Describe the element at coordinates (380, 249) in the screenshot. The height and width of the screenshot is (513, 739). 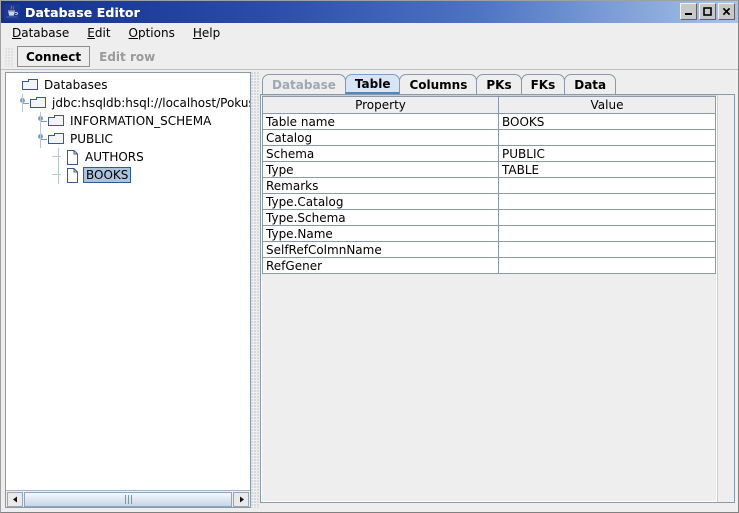
I see `cell-property: SelfRefColmnName` at that location.